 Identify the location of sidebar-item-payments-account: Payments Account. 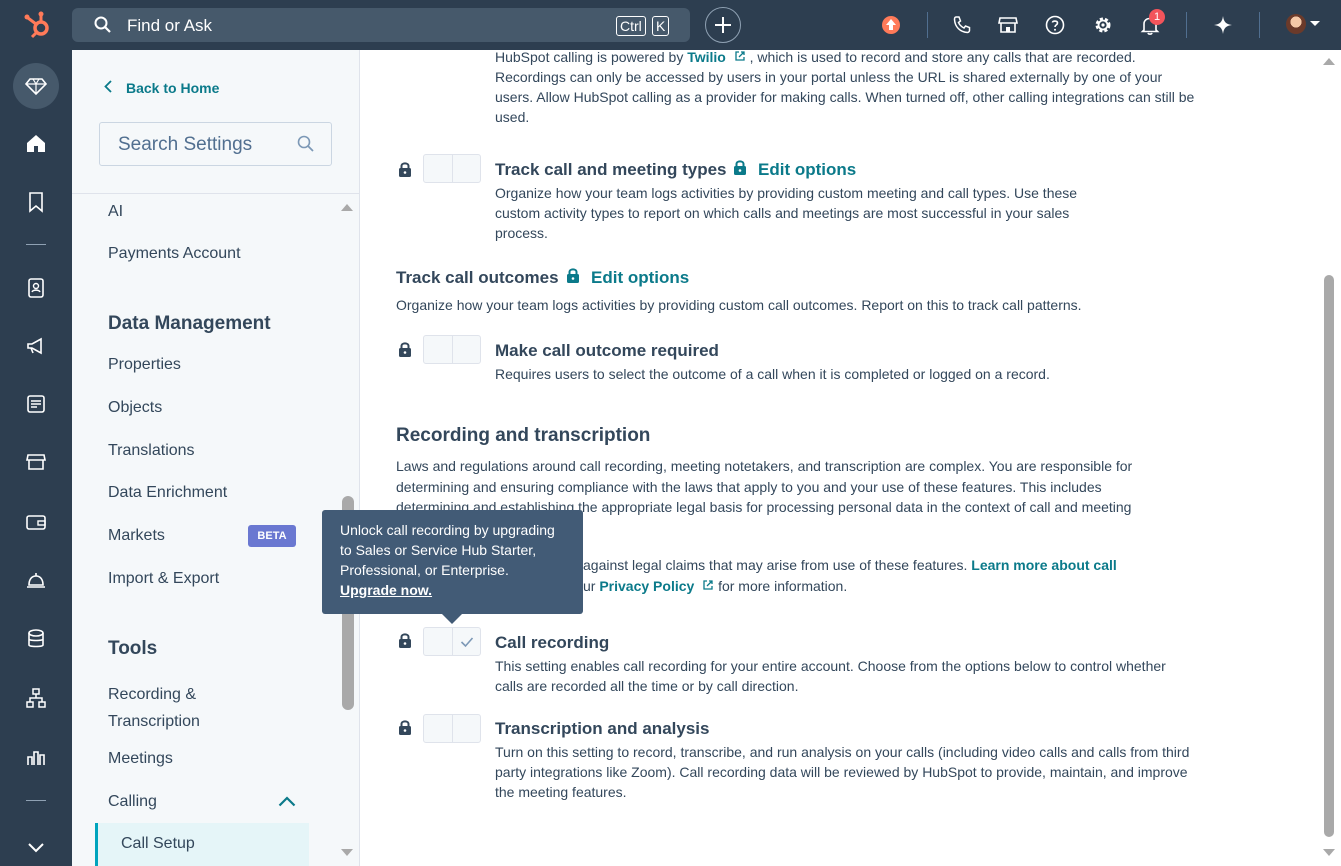
(174, 254).